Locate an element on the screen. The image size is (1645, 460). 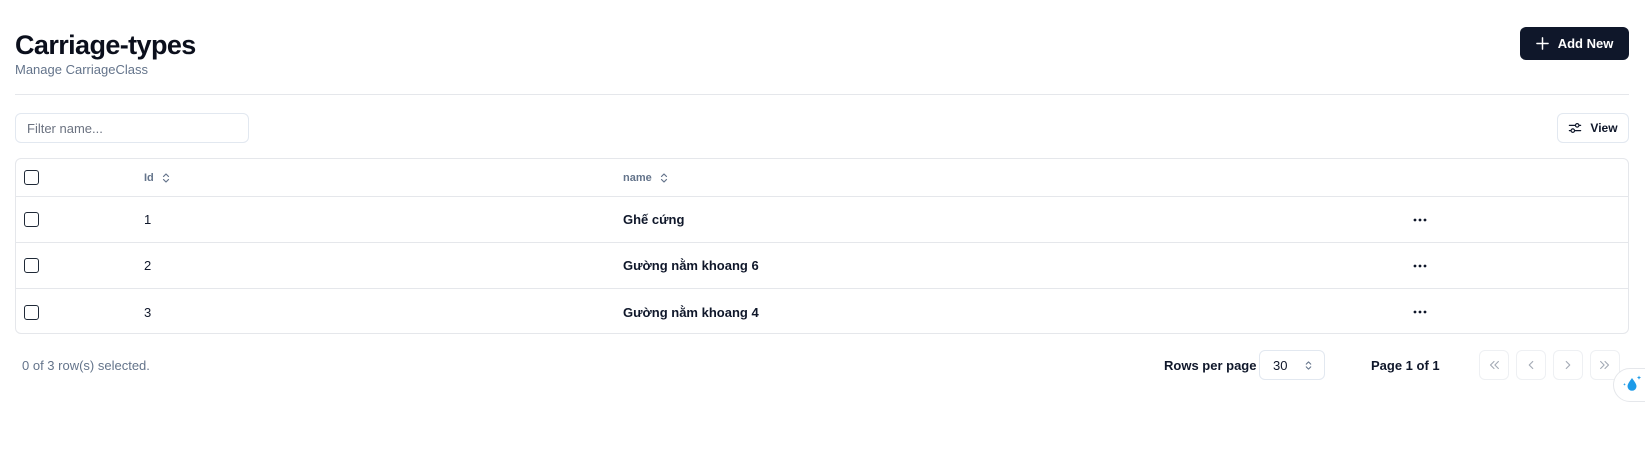
chevron-right-icon is located at coordinates (1568, 365).